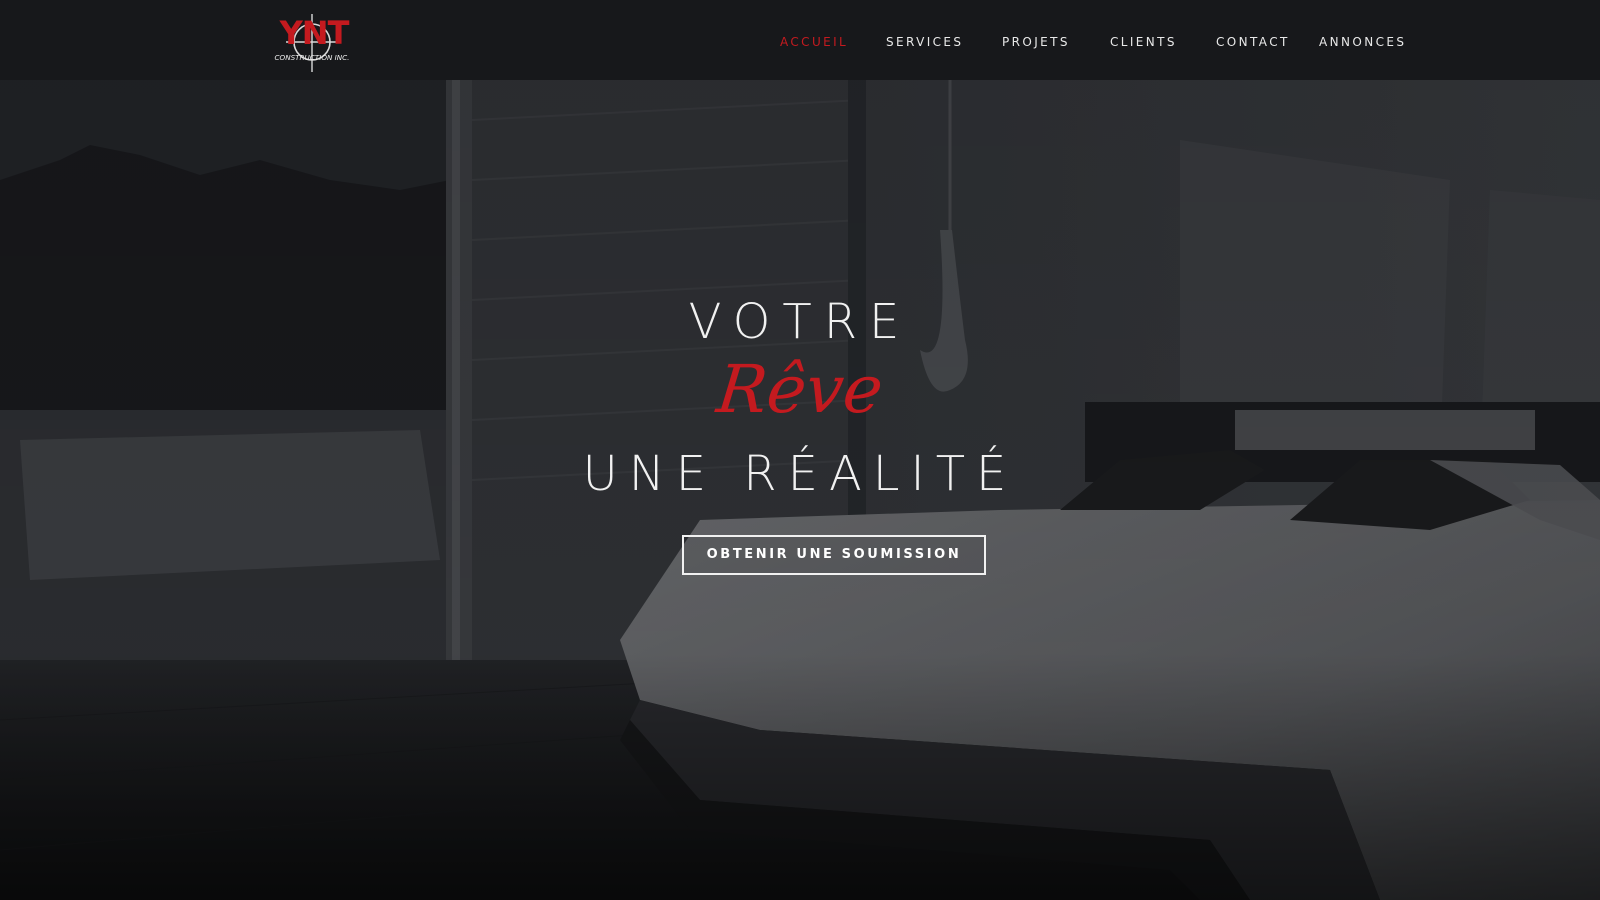 The height and width of the screenshot is (900, 1600). I want to click on nav-item-annonces: ANNONCES, so click(1362, 42).